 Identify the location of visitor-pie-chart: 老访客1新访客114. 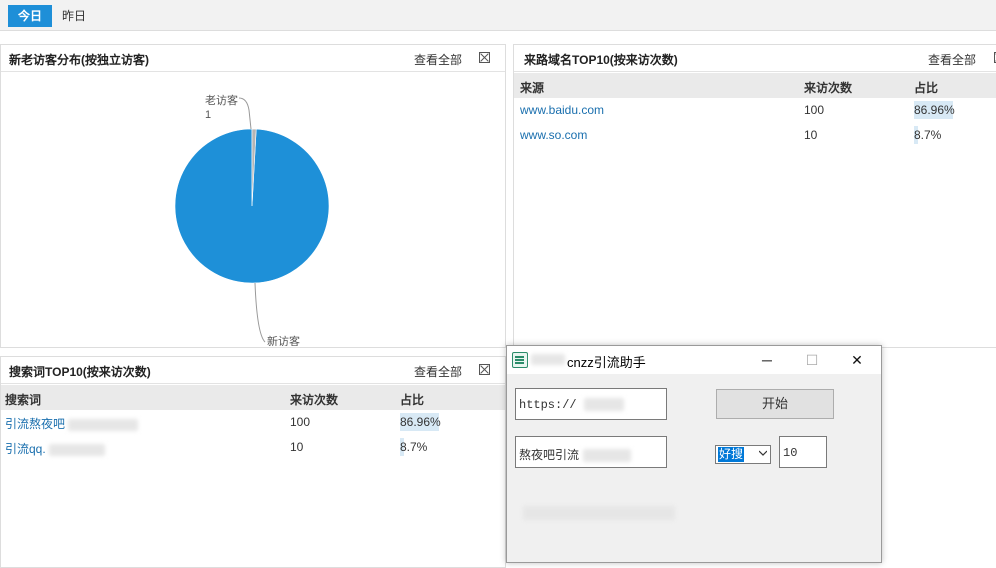
(252, 219).